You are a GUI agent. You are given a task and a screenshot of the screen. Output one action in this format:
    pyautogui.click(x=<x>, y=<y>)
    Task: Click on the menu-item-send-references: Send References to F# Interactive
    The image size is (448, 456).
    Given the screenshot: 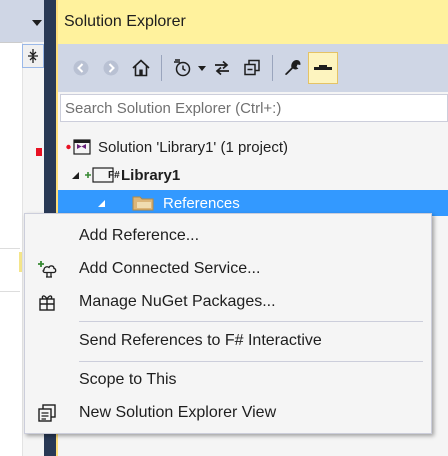 What is the action you would take?
    pyautogui.click(x=228, y=341)
    